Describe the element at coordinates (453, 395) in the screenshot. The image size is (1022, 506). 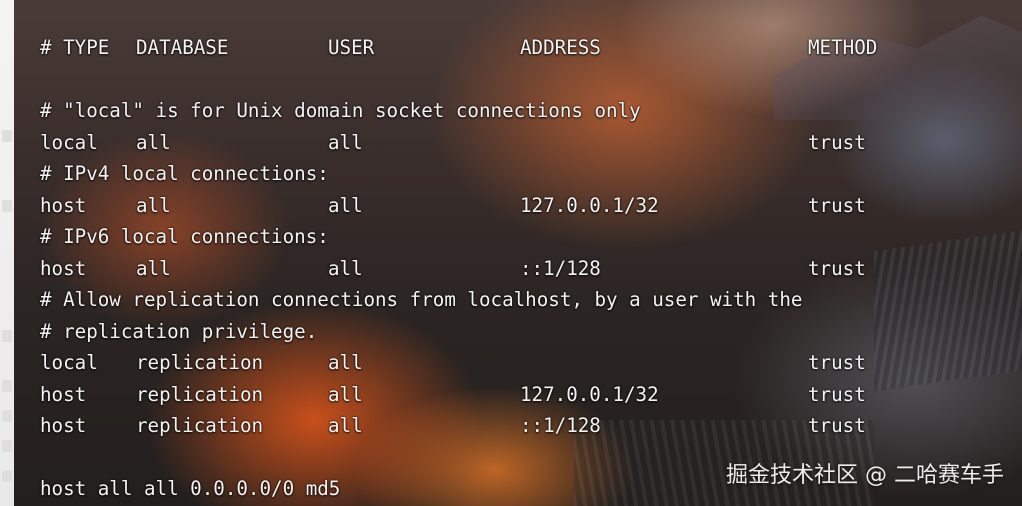
I see `config-row: host replication all 127.0.0.1/32 trust` at that location.